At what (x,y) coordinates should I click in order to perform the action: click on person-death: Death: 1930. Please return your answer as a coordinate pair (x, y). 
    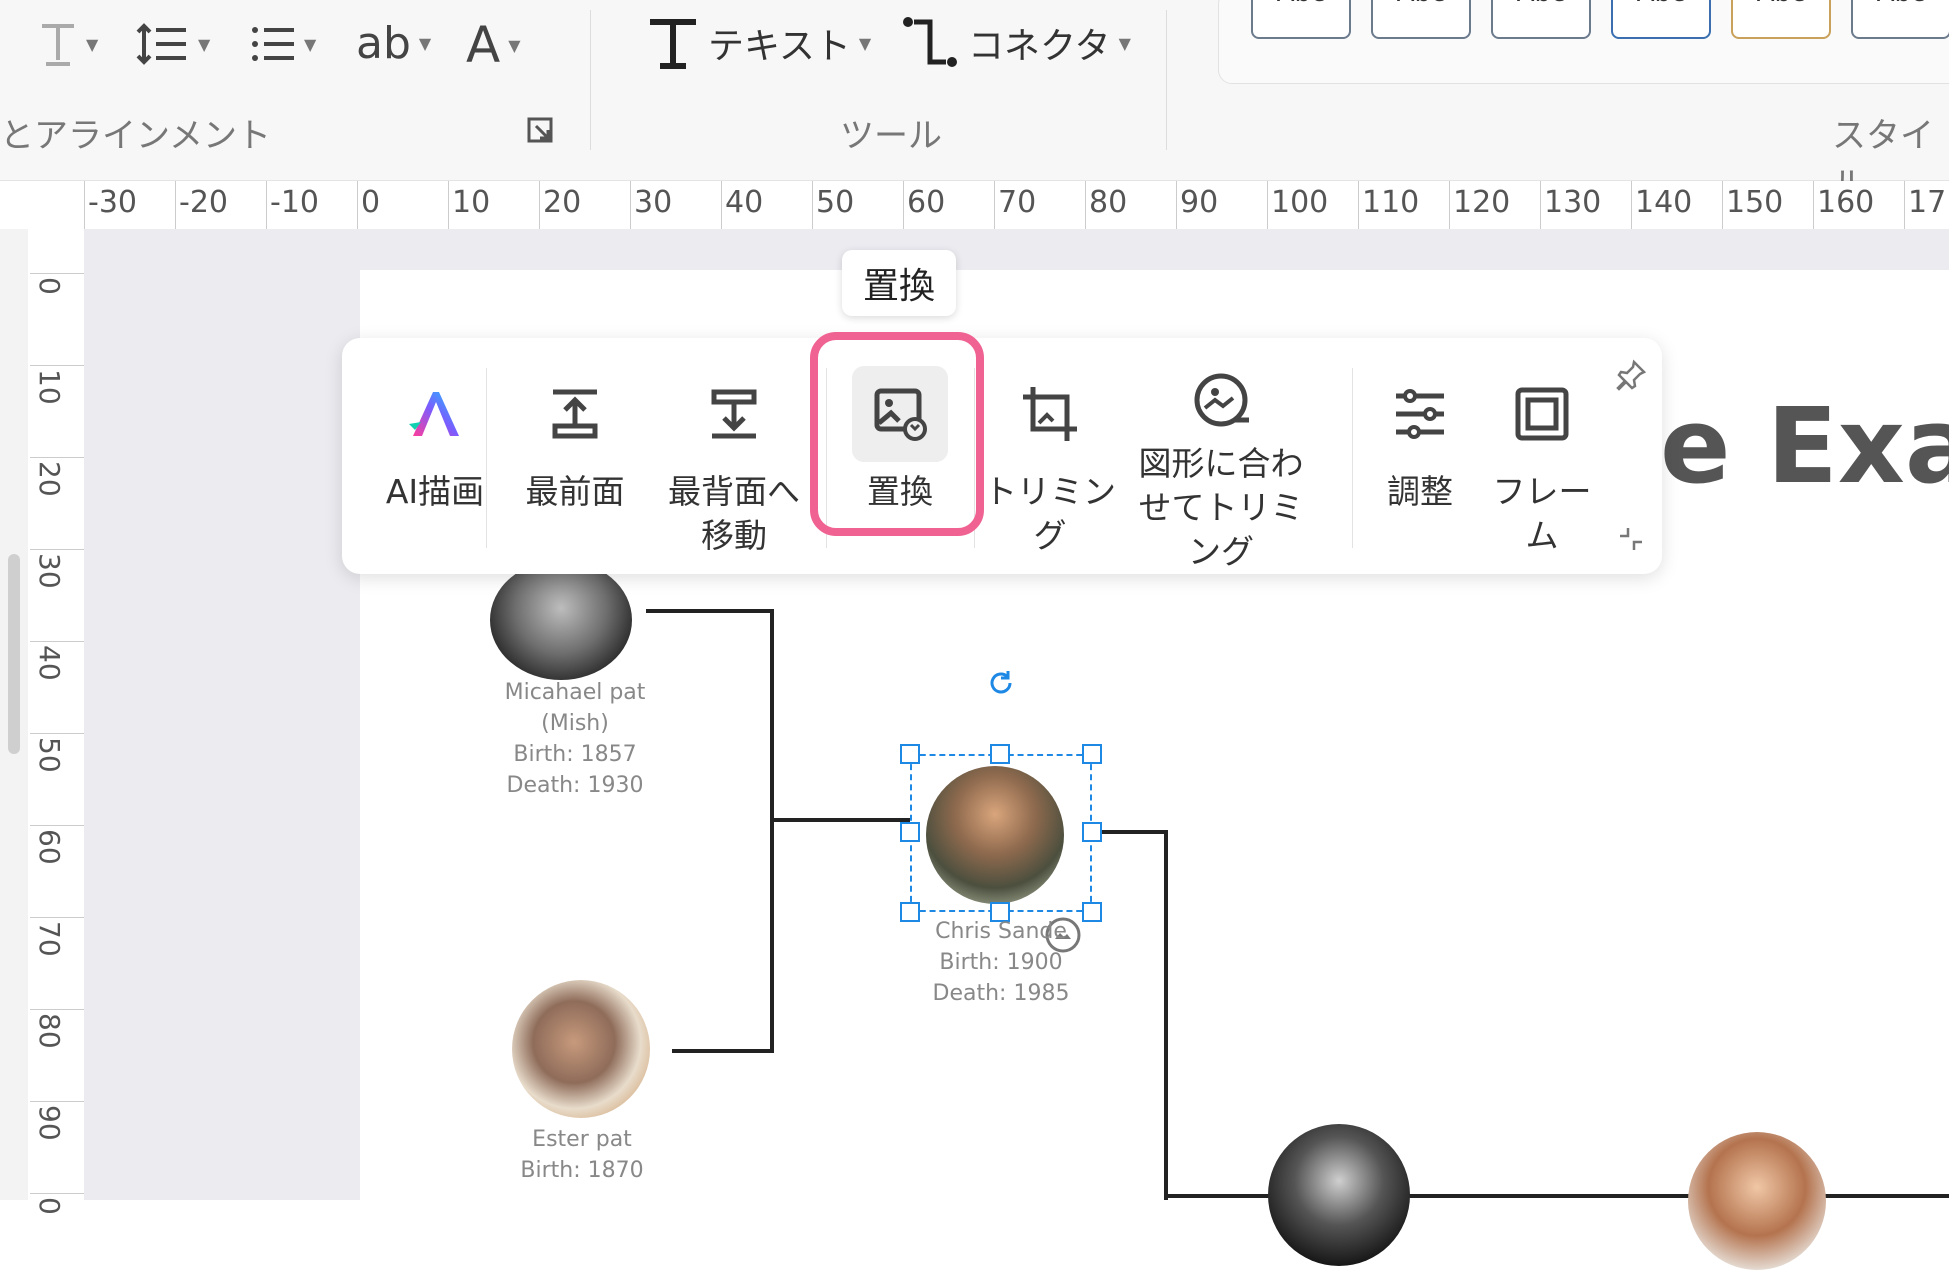
    Looking at the image, I should click on (575, 785).